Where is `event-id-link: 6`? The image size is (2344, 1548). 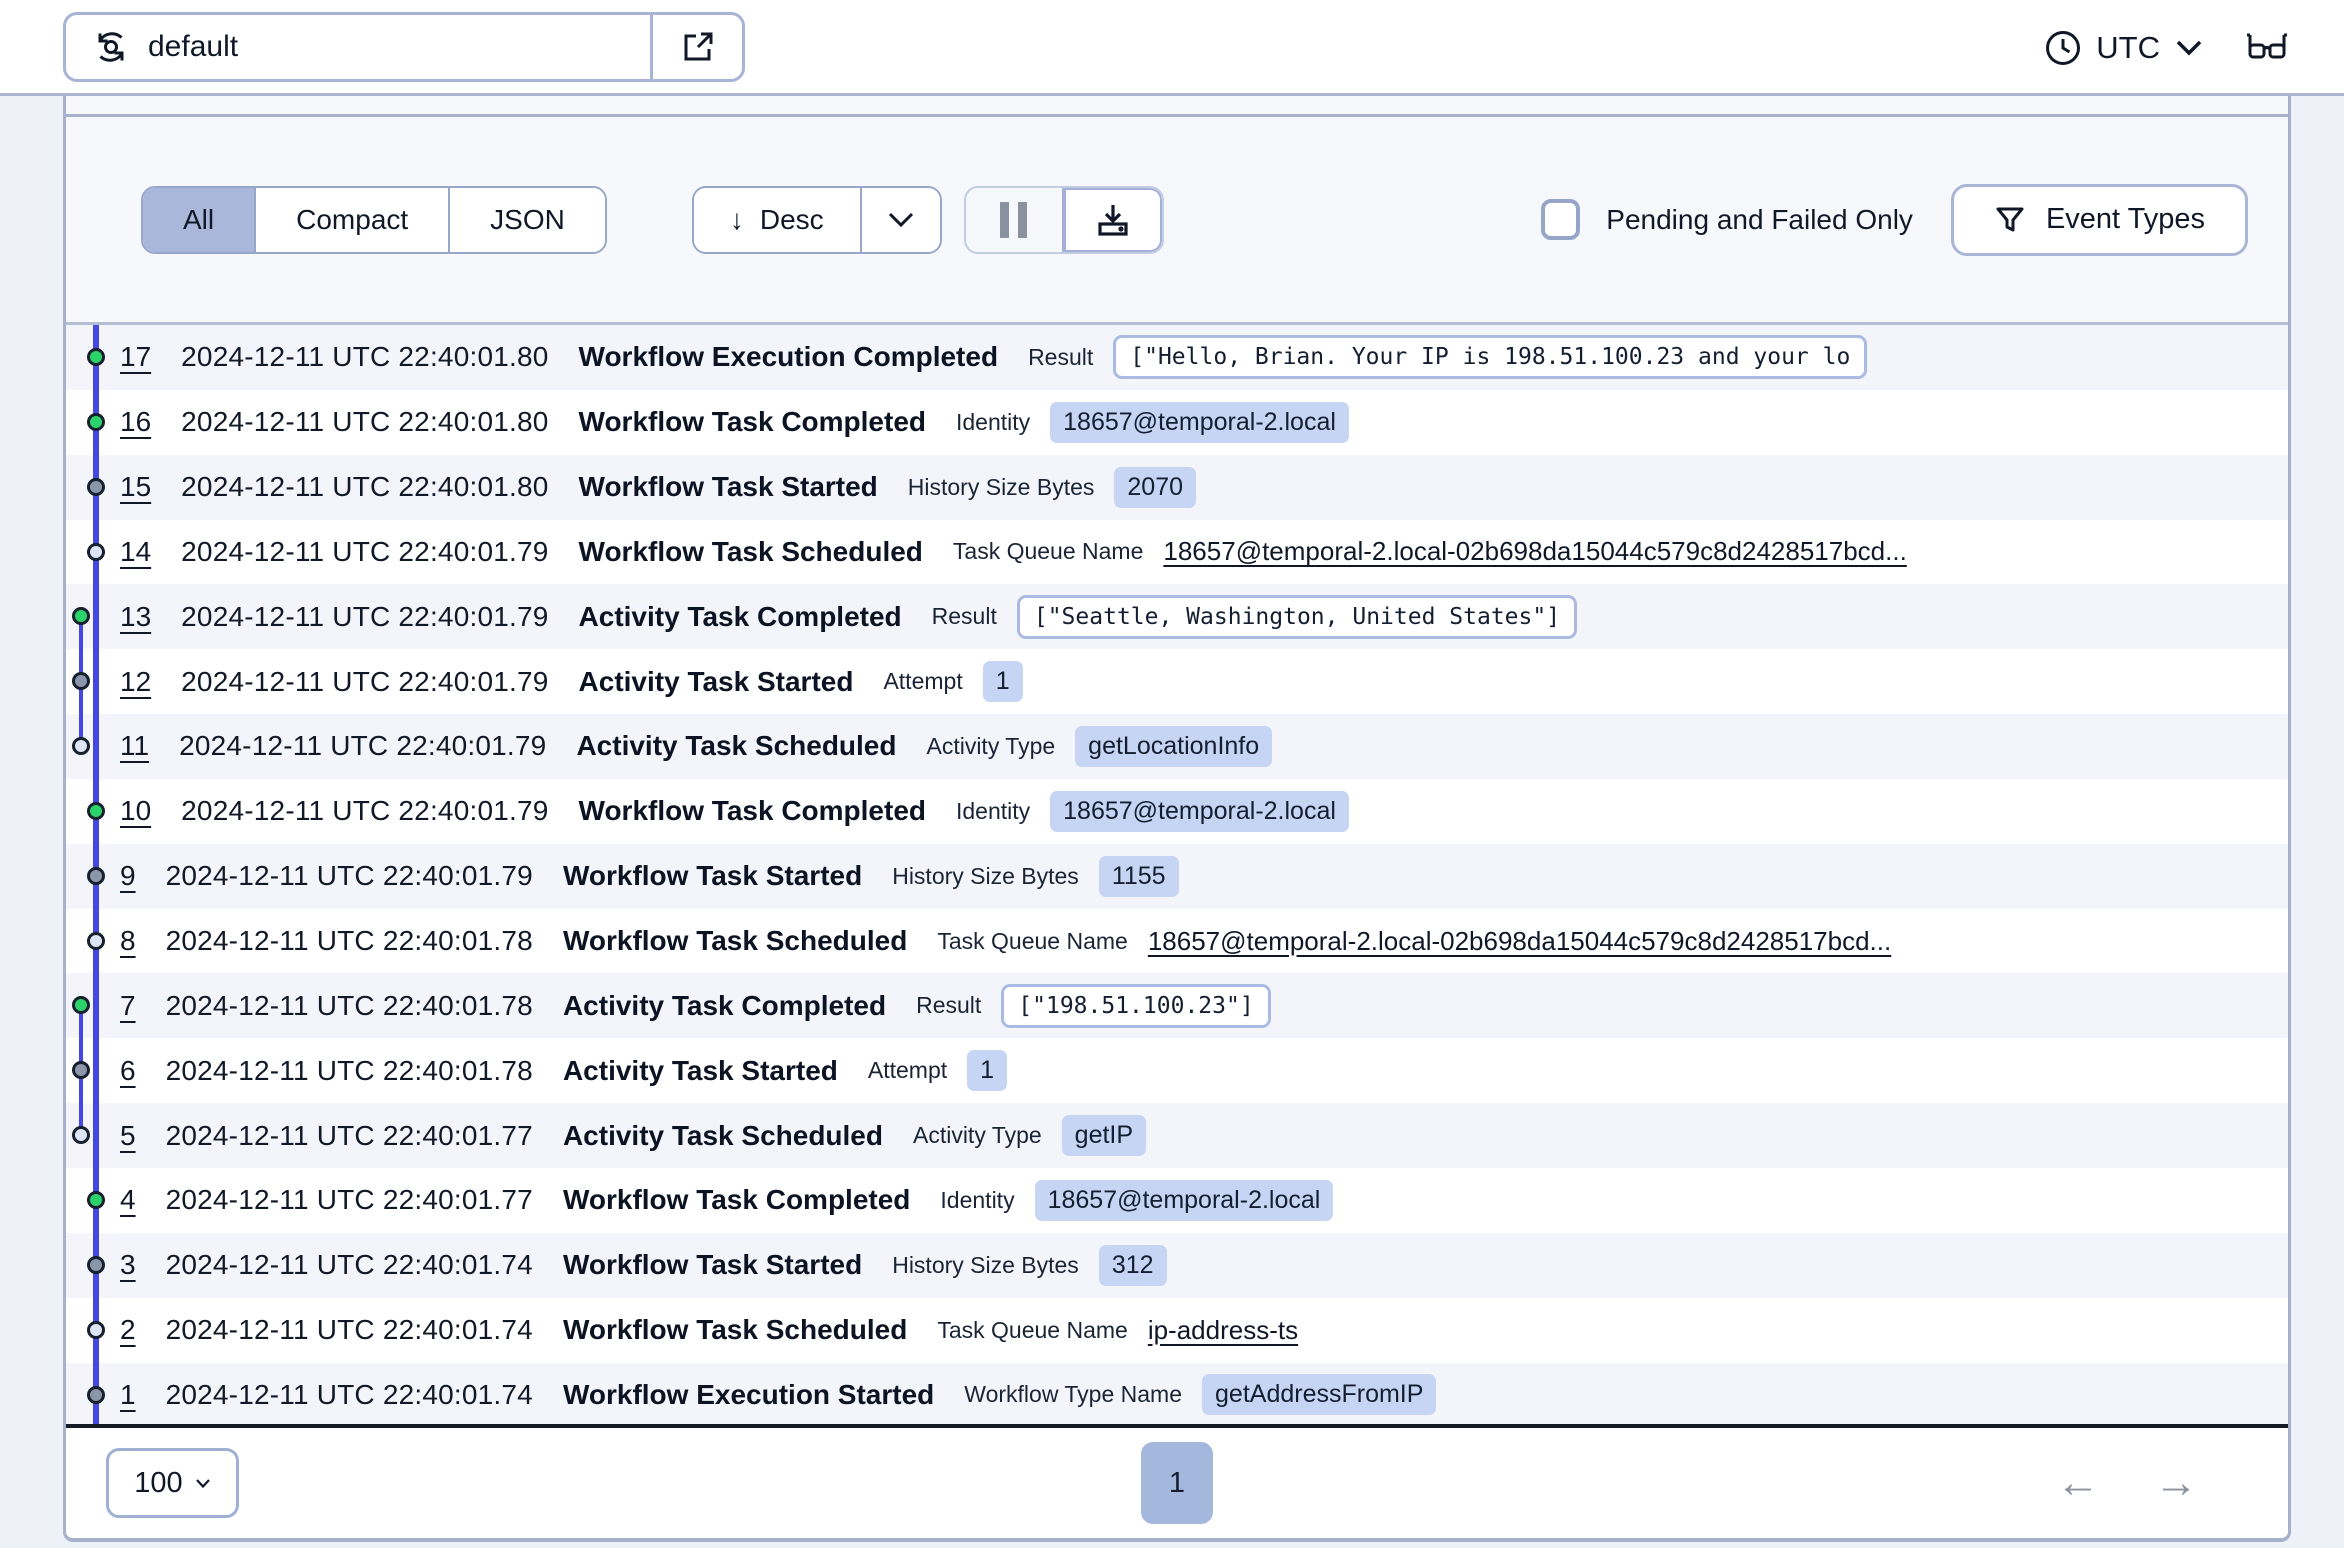 event-id-link: 6 is located at coordinates (128, 1071).